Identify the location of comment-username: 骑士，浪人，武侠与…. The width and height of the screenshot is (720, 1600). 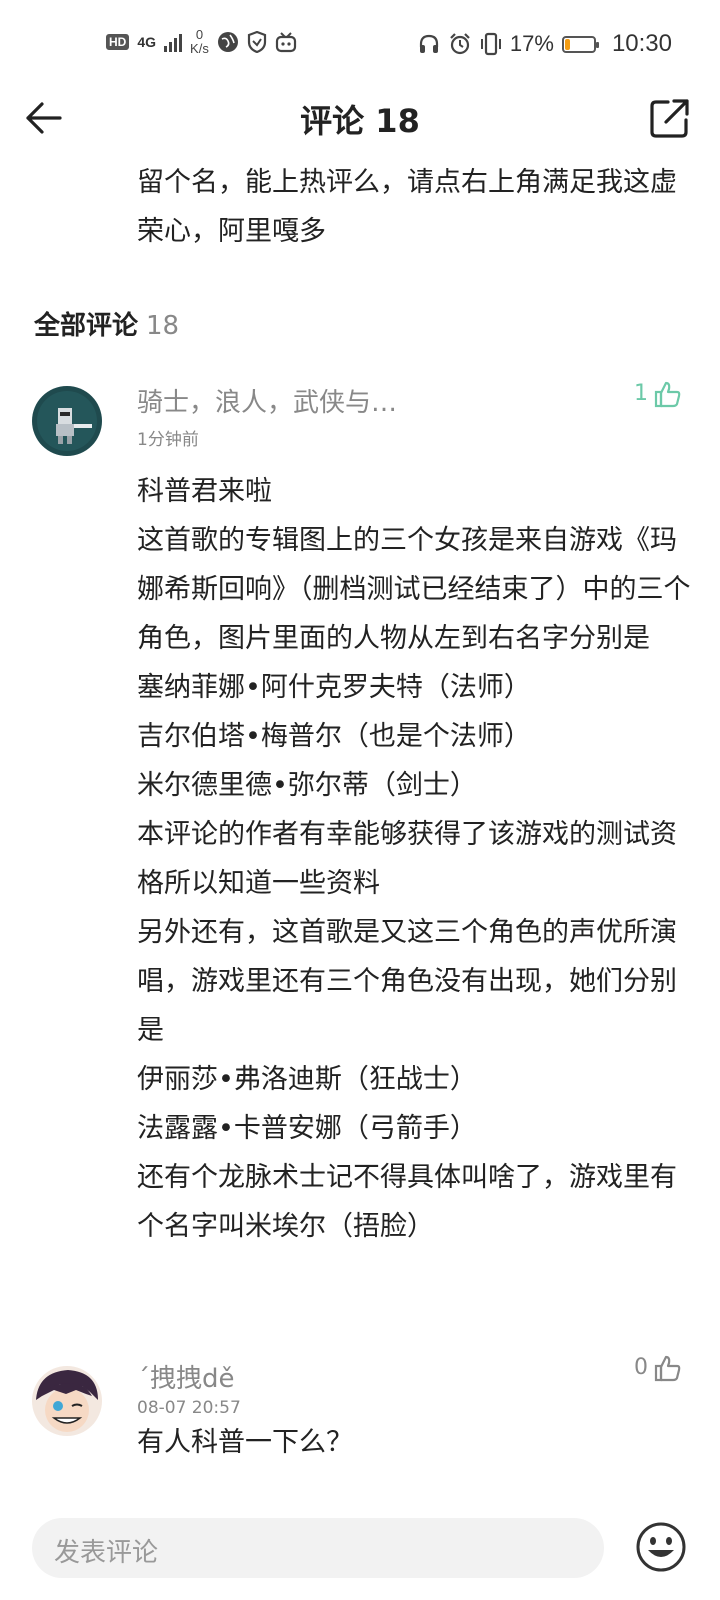
(267, 400).